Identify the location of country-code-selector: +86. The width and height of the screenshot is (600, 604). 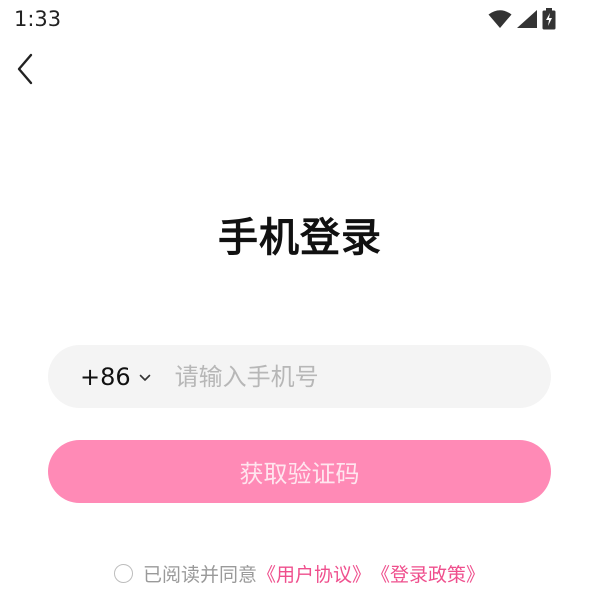
(115, 377).